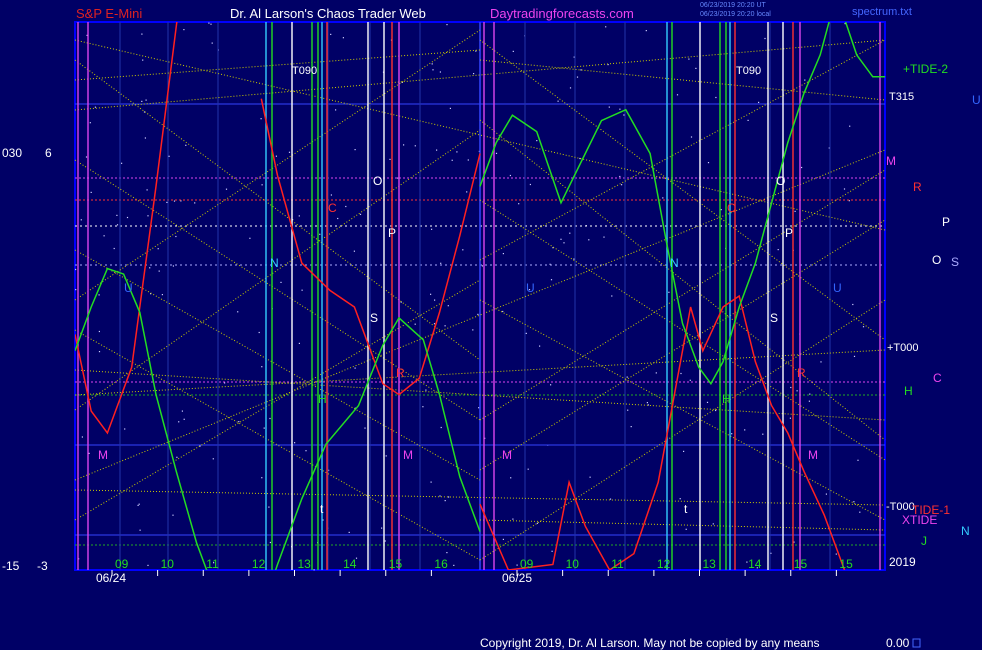 The height and width of the screenshot is (650, 982). What do you see at coordinates (573, 564) in the screenshot?
I see `hour-tick-label: 10` at bounding box center [573, 564].